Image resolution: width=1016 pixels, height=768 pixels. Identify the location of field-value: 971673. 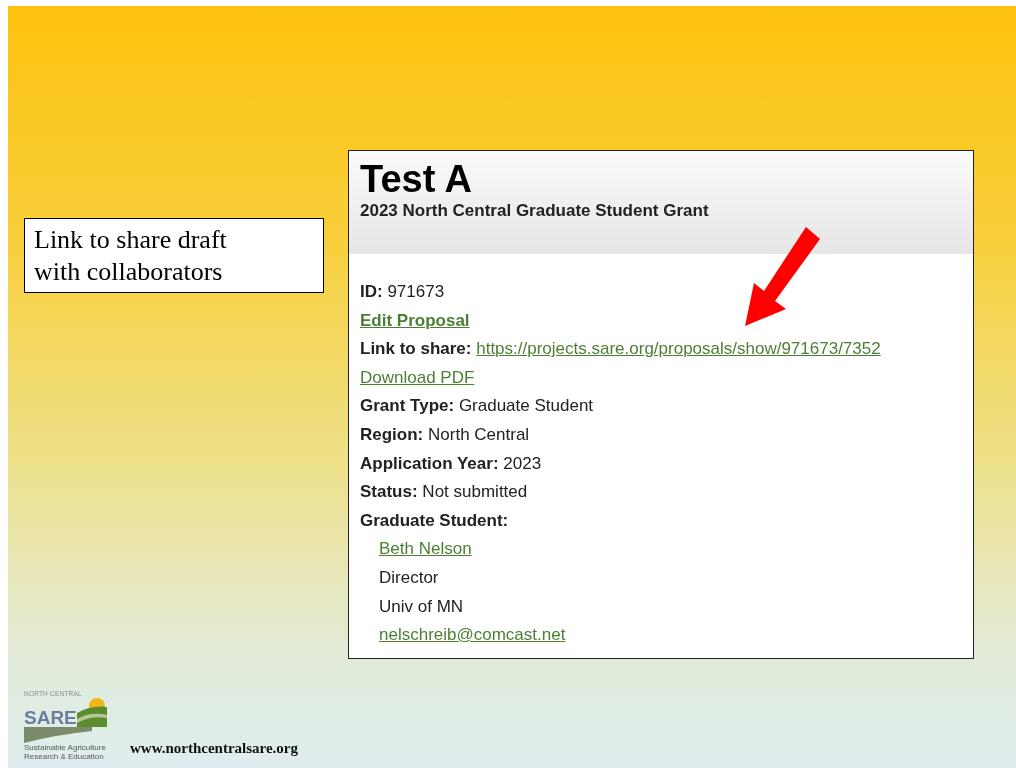
(416, 291).